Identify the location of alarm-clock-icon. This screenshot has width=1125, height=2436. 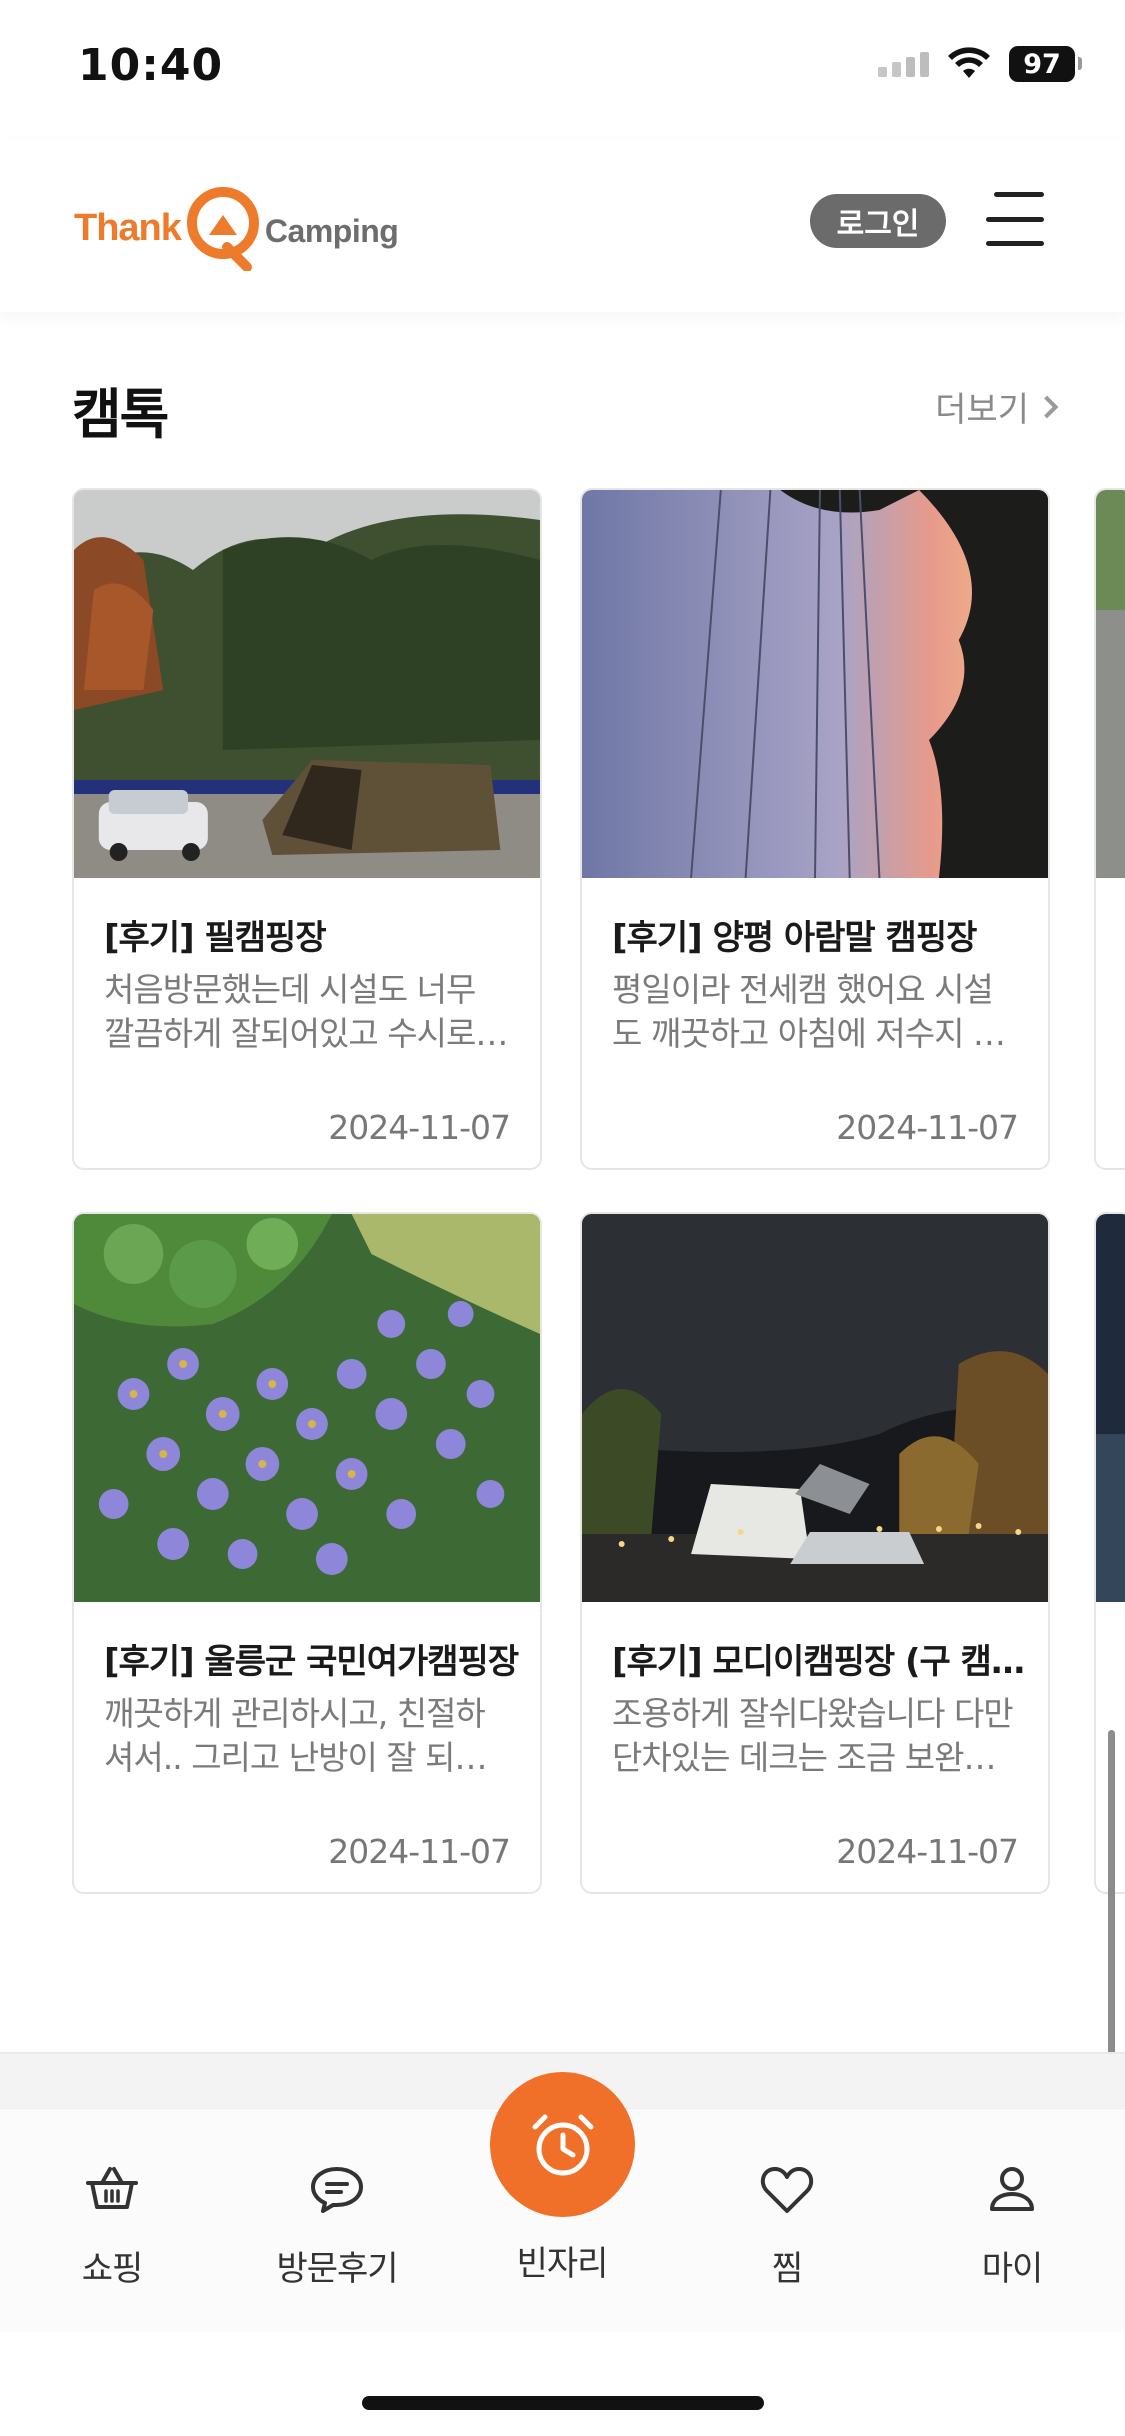
(562, 2144).